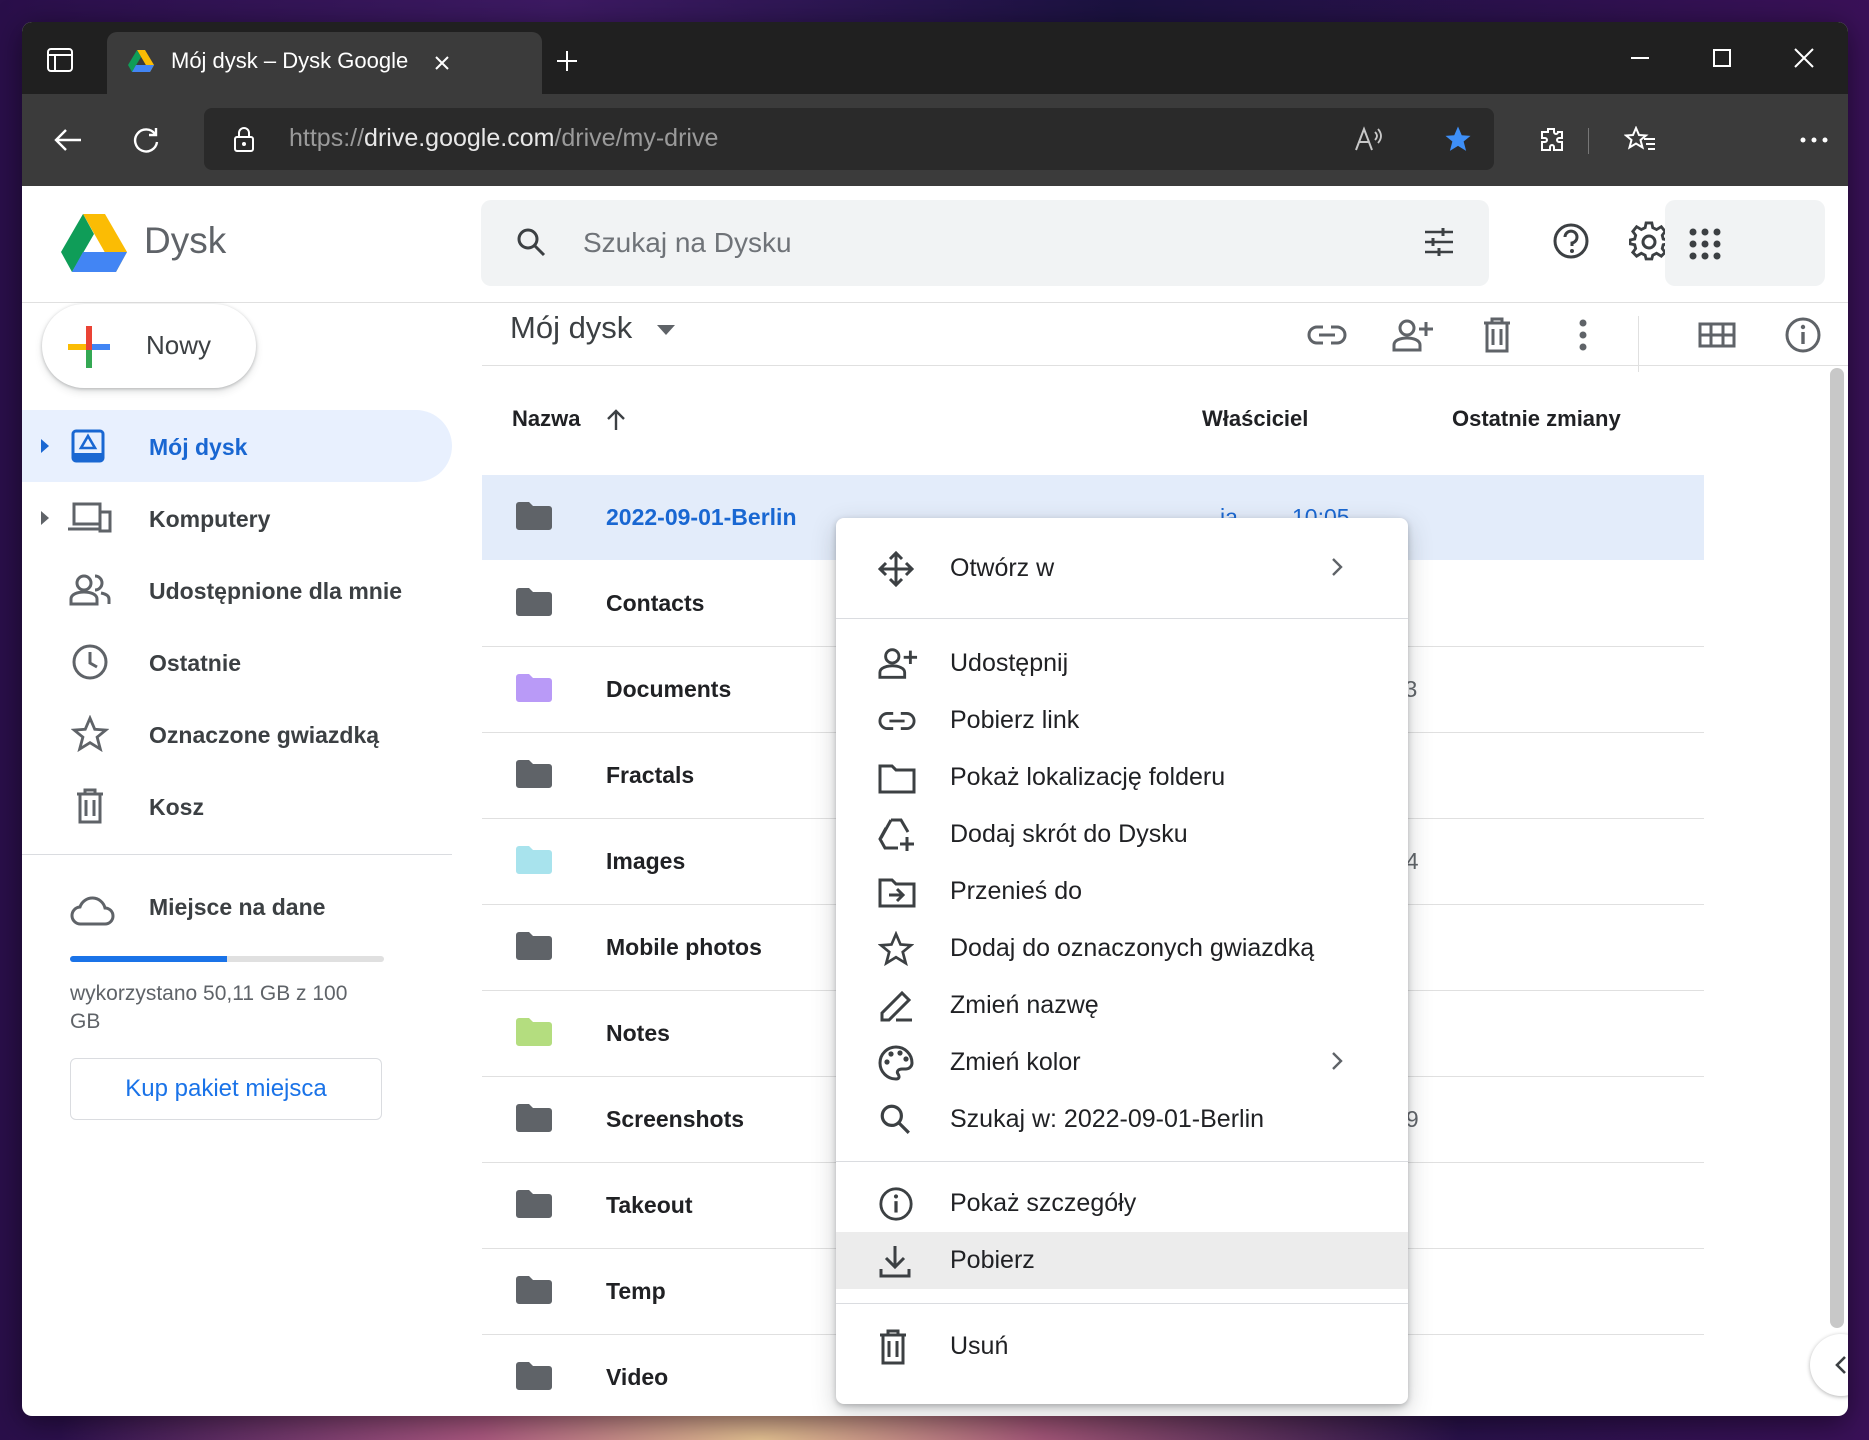 Image resolution: width=1869 pixels, height=1440 pixels. I want to click on minimize-icon, so click(1640, 58).